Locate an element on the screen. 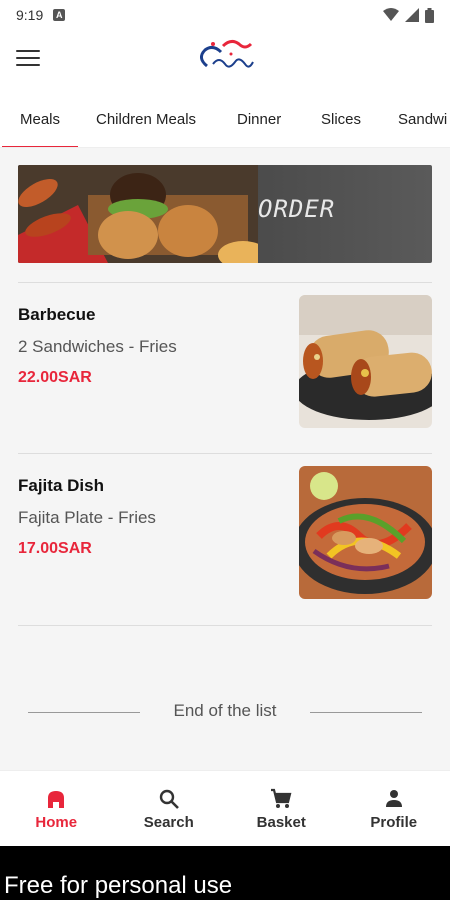  nav-basket: Basket is located at coordinates (281, 808).